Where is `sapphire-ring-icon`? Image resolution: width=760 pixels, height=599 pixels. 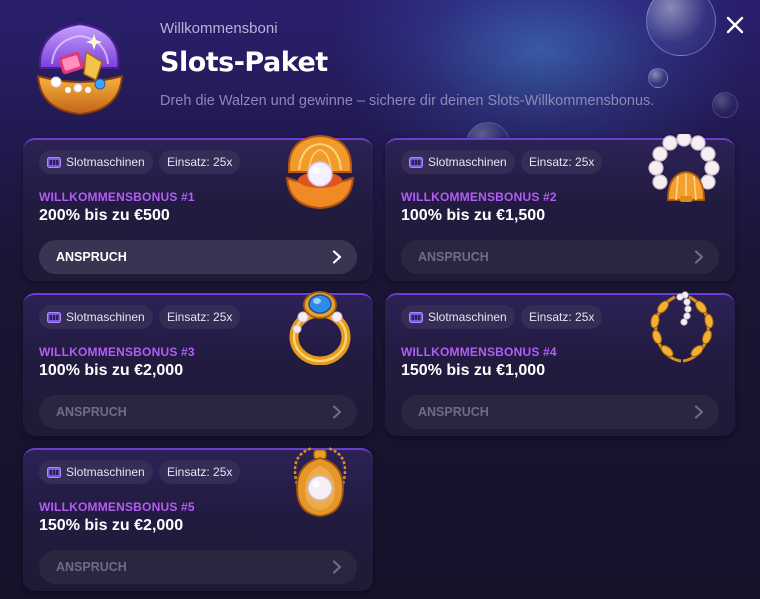 sapphire-ring-icon is located at coordinates (320, 328).